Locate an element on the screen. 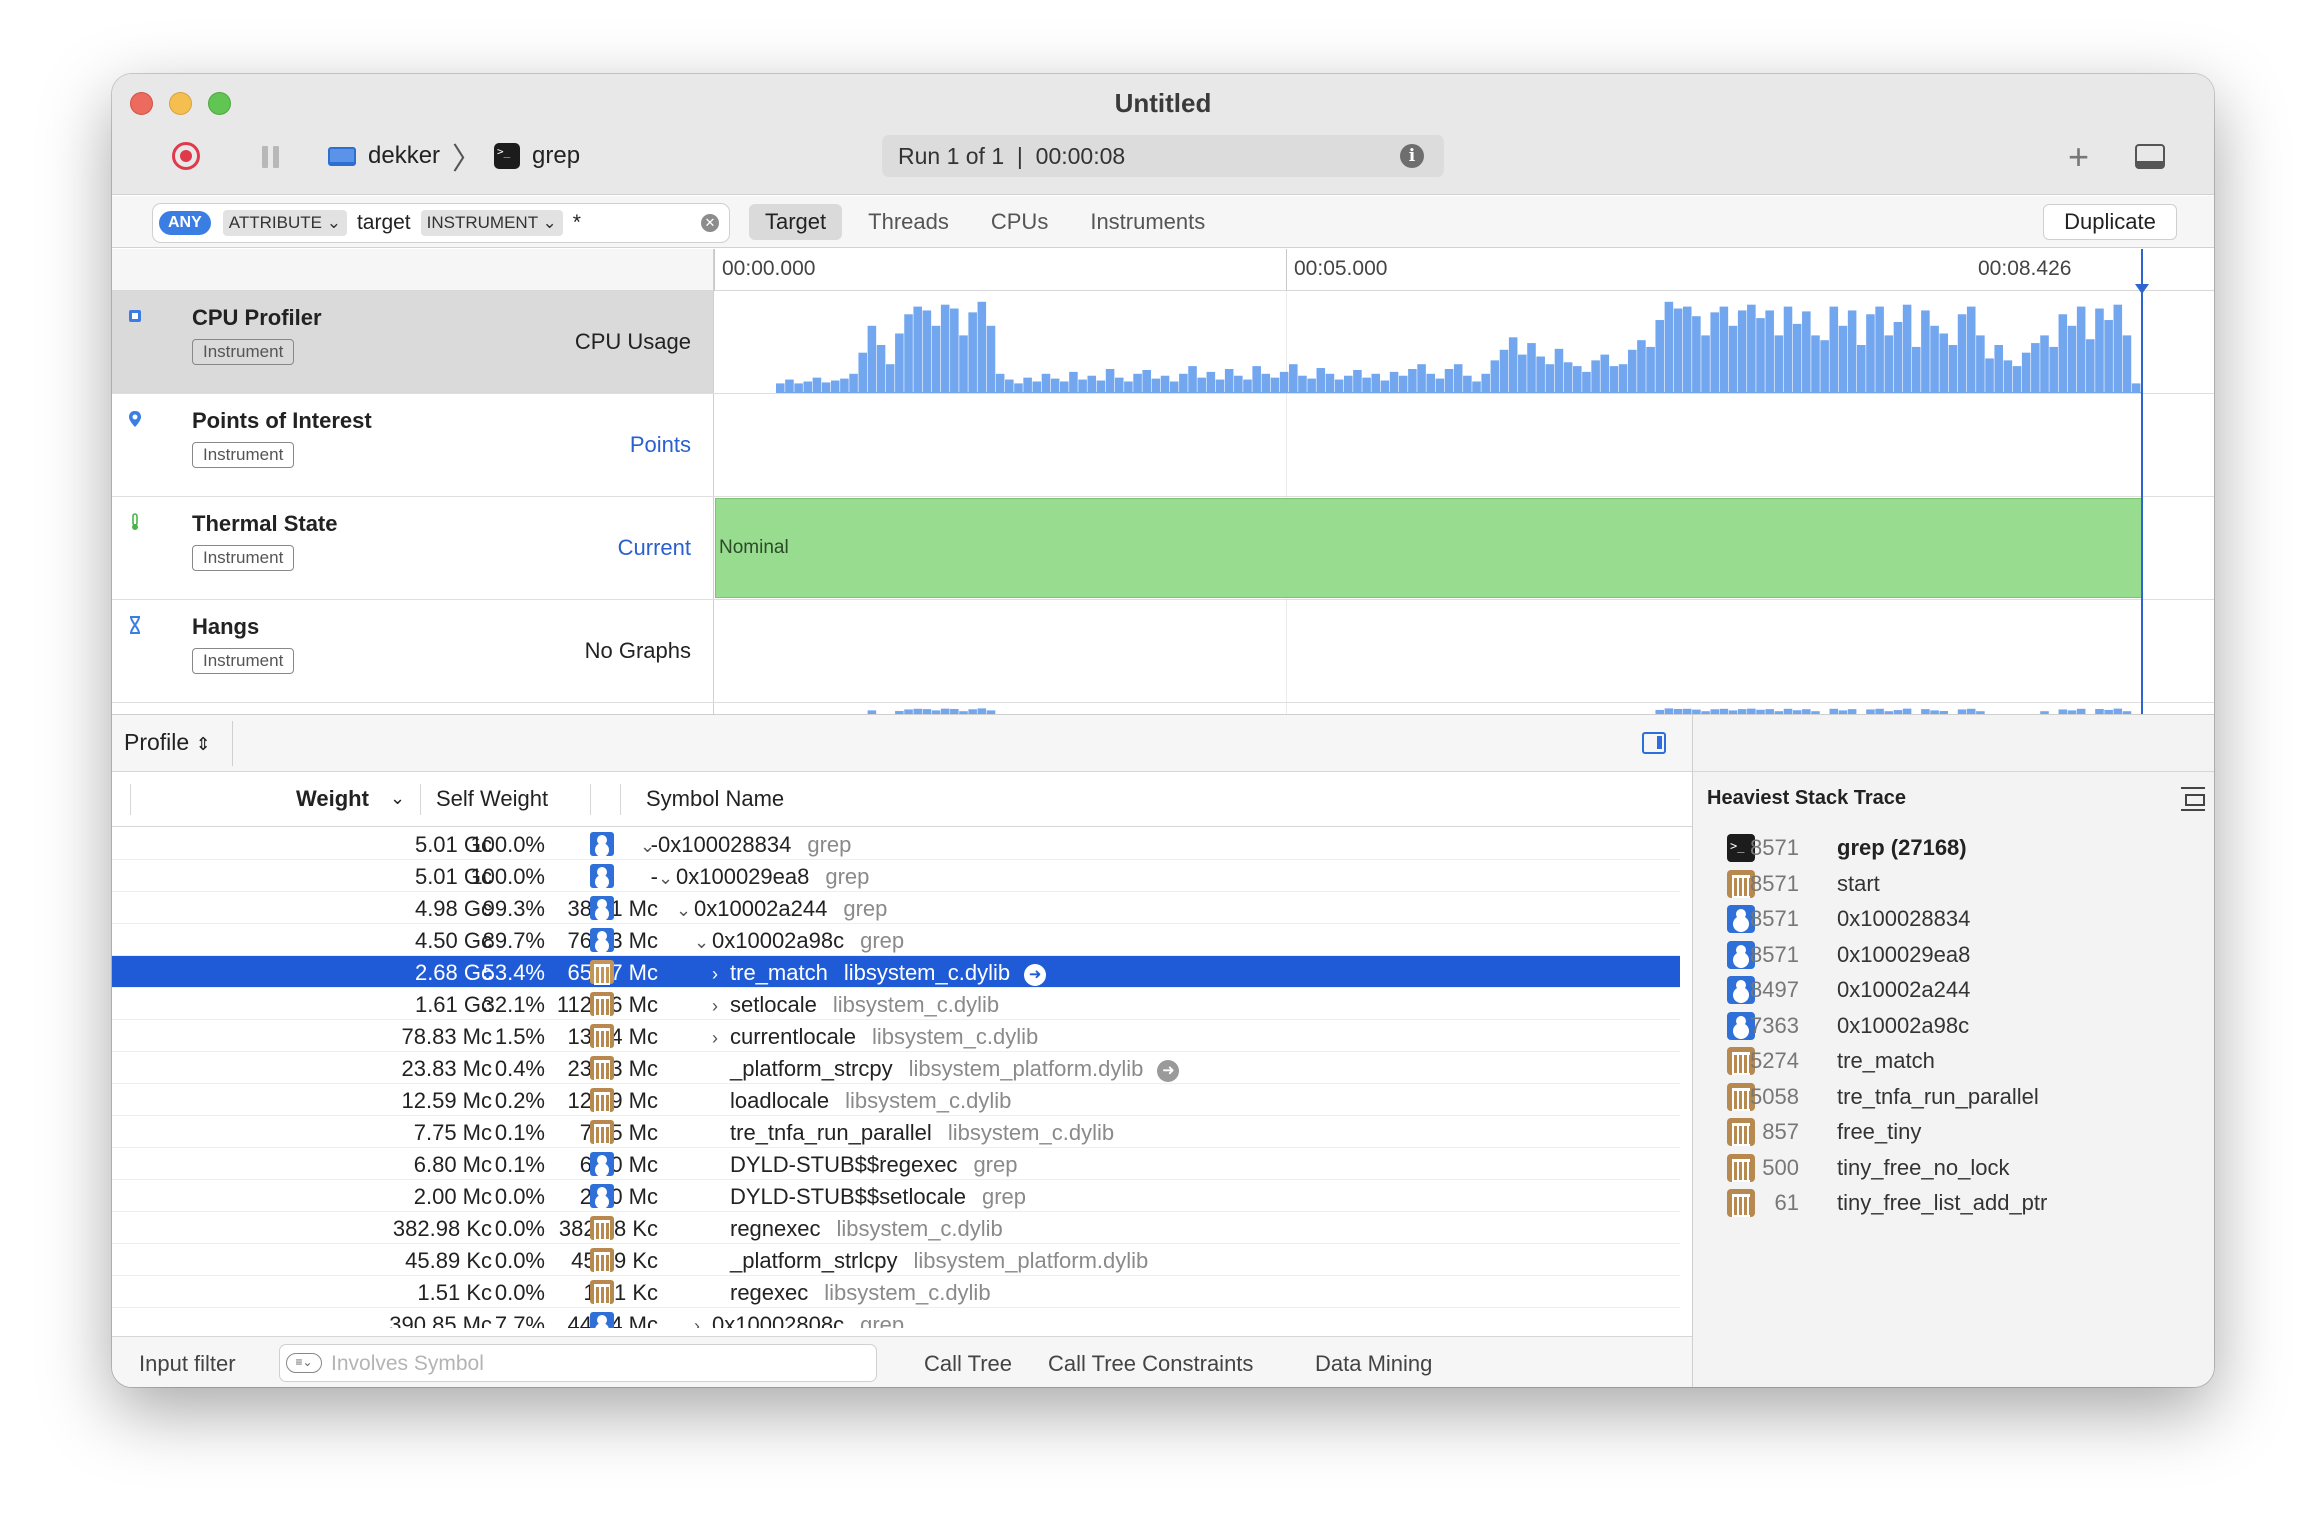 Image resolution: width=2320 pixels, height=1530 pixels. track-label: Hangs Instrument No Graphs is located at coordinates (413, 651).